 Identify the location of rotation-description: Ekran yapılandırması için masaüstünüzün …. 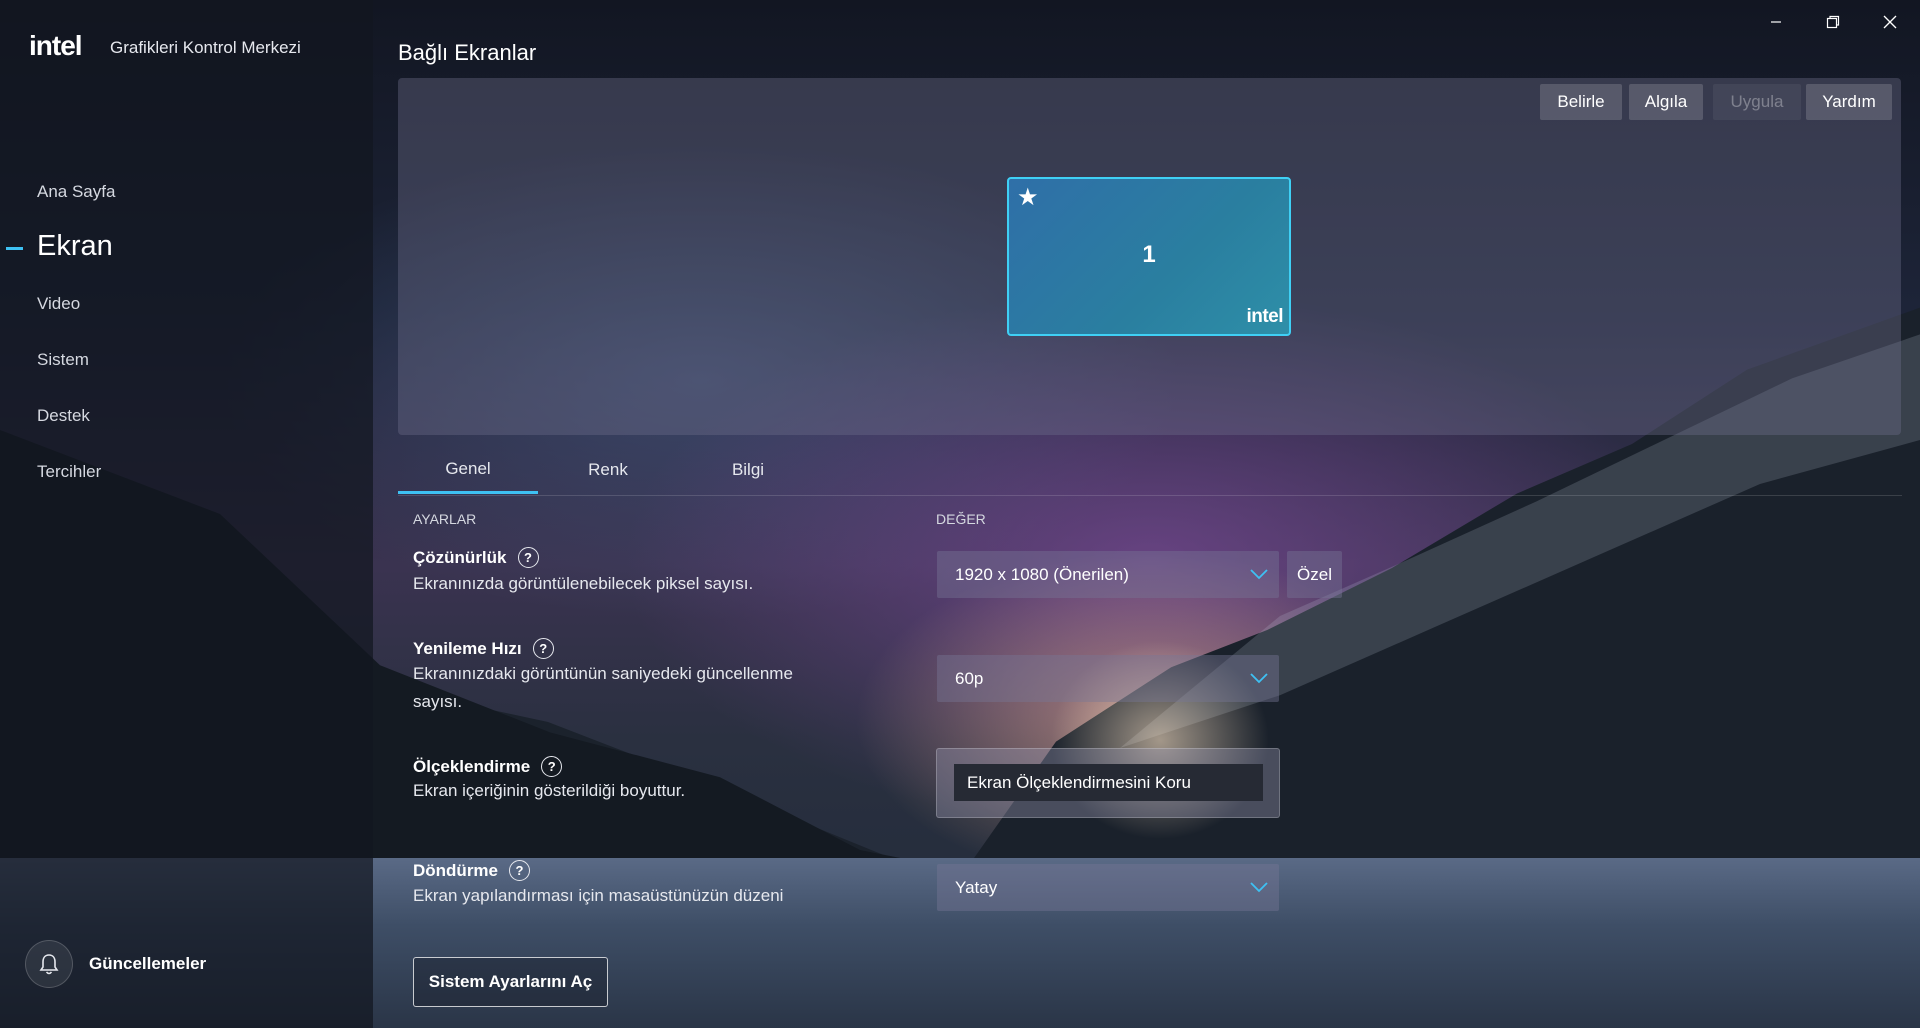
(598, 895).